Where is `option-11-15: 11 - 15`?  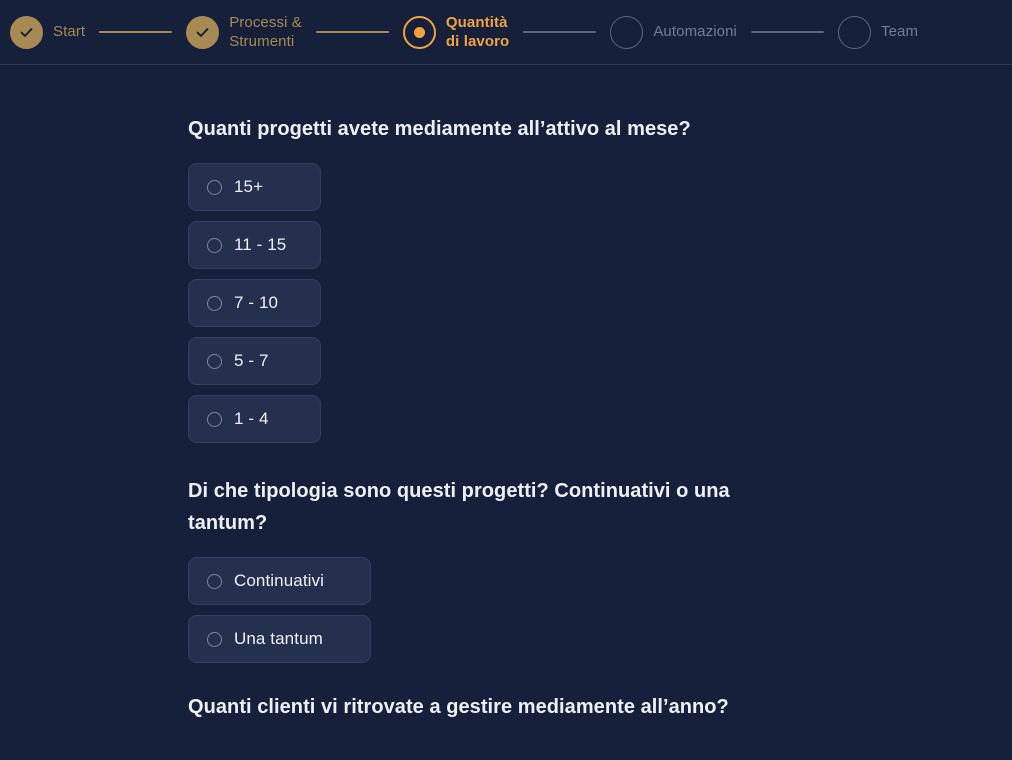
option-11-15: 11 - 15 is located at coordinates (254, 245).